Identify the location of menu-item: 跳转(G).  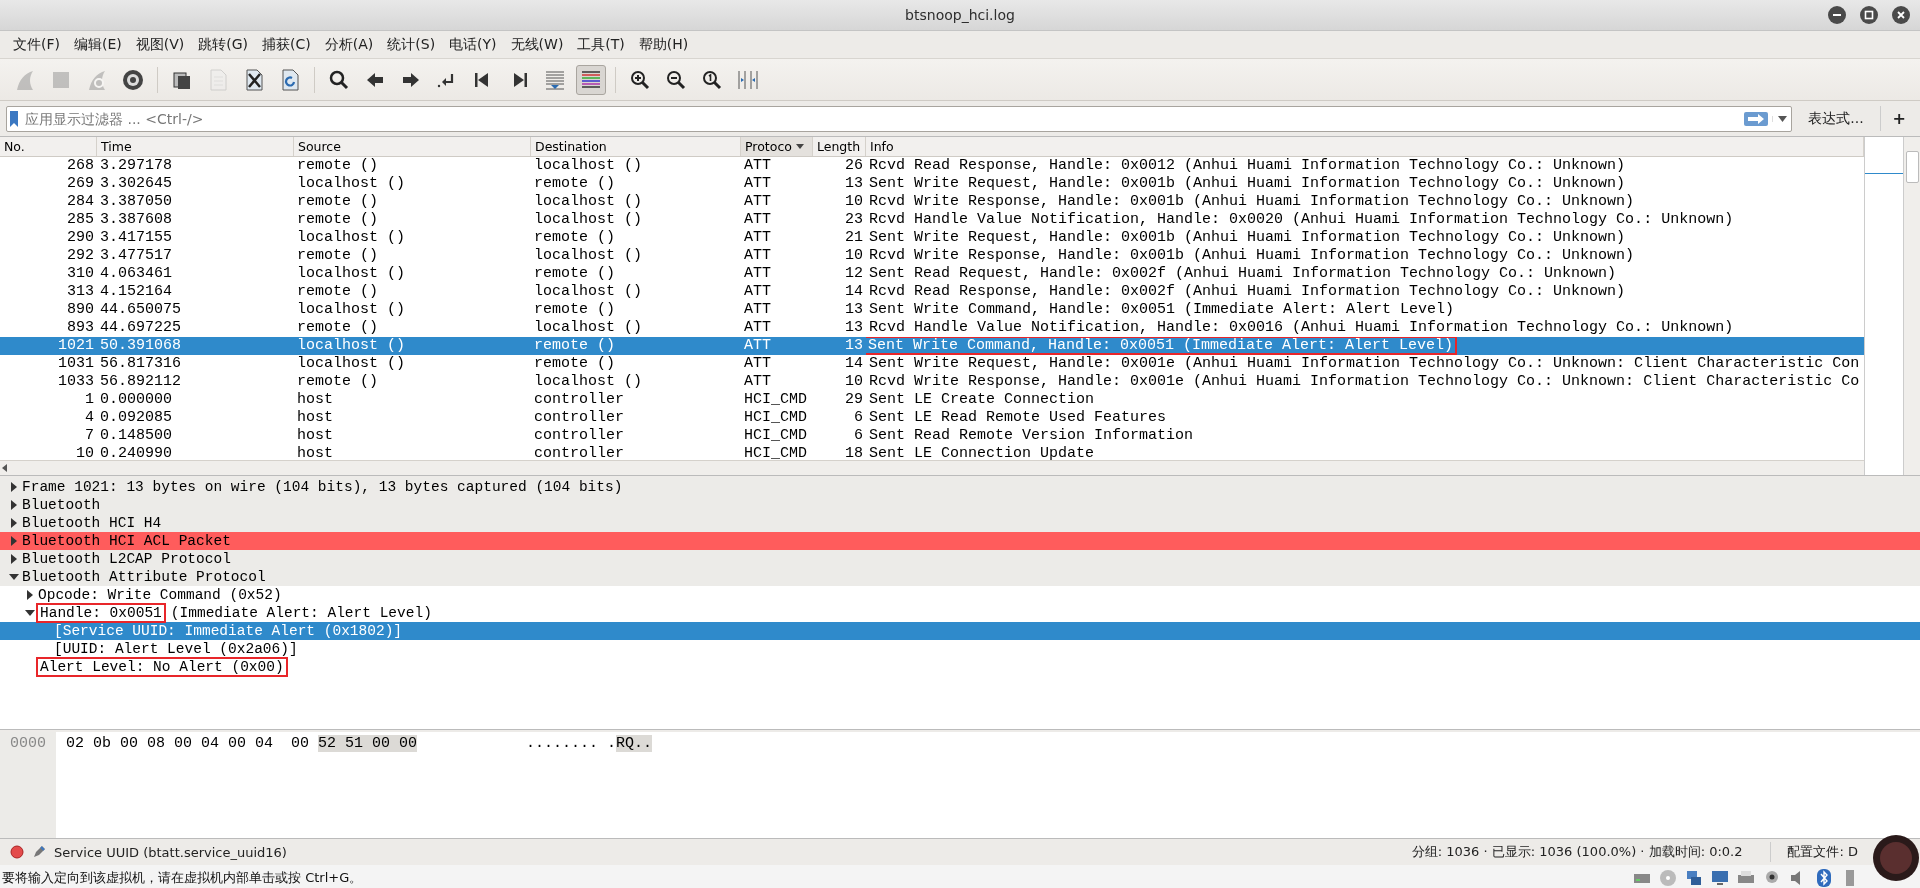
(223, 44).